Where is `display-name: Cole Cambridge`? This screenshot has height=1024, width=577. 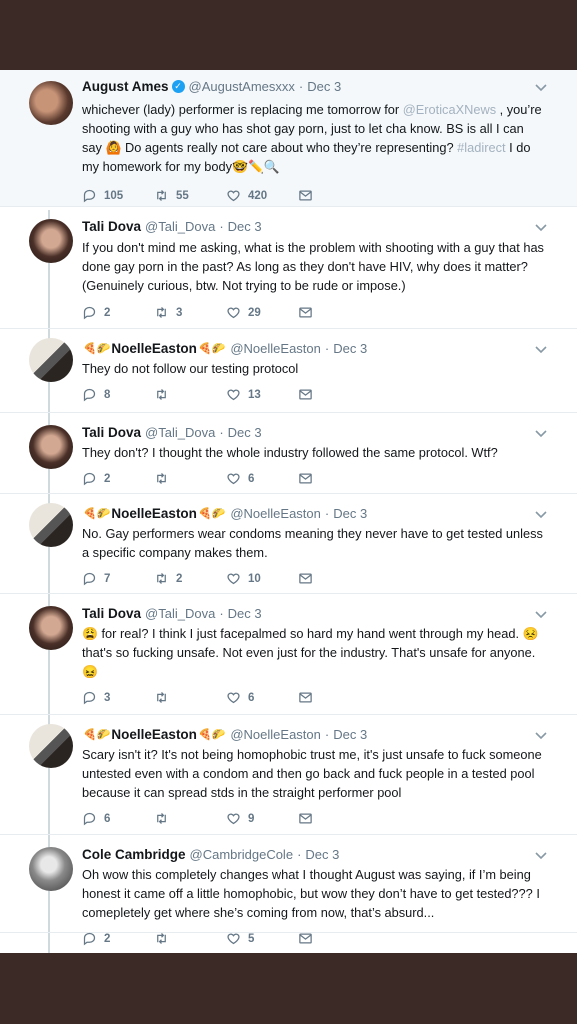
display-name: Cole Cambridge is located at coordinates (134, 854).